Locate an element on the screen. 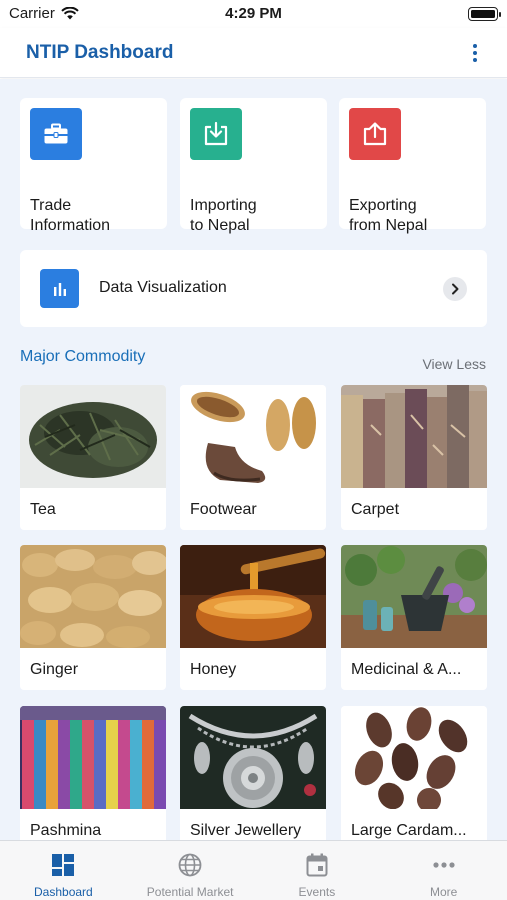 The height and width of the screenshot is (900, 507). commodity-tile-ginger: Ginger is located at coordinates (93, 617).